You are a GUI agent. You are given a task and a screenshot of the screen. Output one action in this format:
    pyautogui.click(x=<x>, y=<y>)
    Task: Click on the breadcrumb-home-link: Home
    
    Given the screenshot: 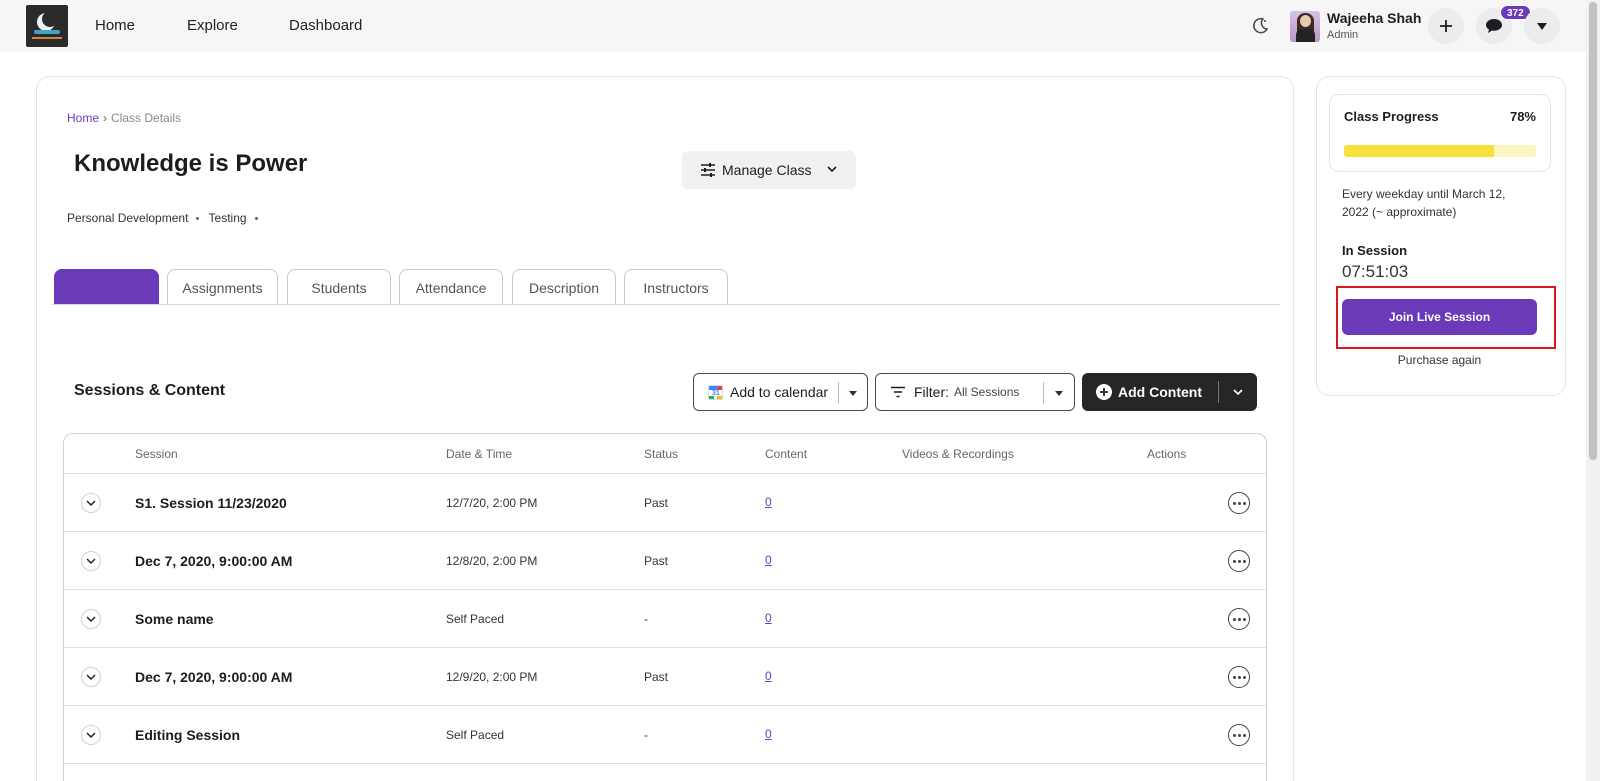 What is the action you would take?
    pyautogui.click(x=83, y=118)
    